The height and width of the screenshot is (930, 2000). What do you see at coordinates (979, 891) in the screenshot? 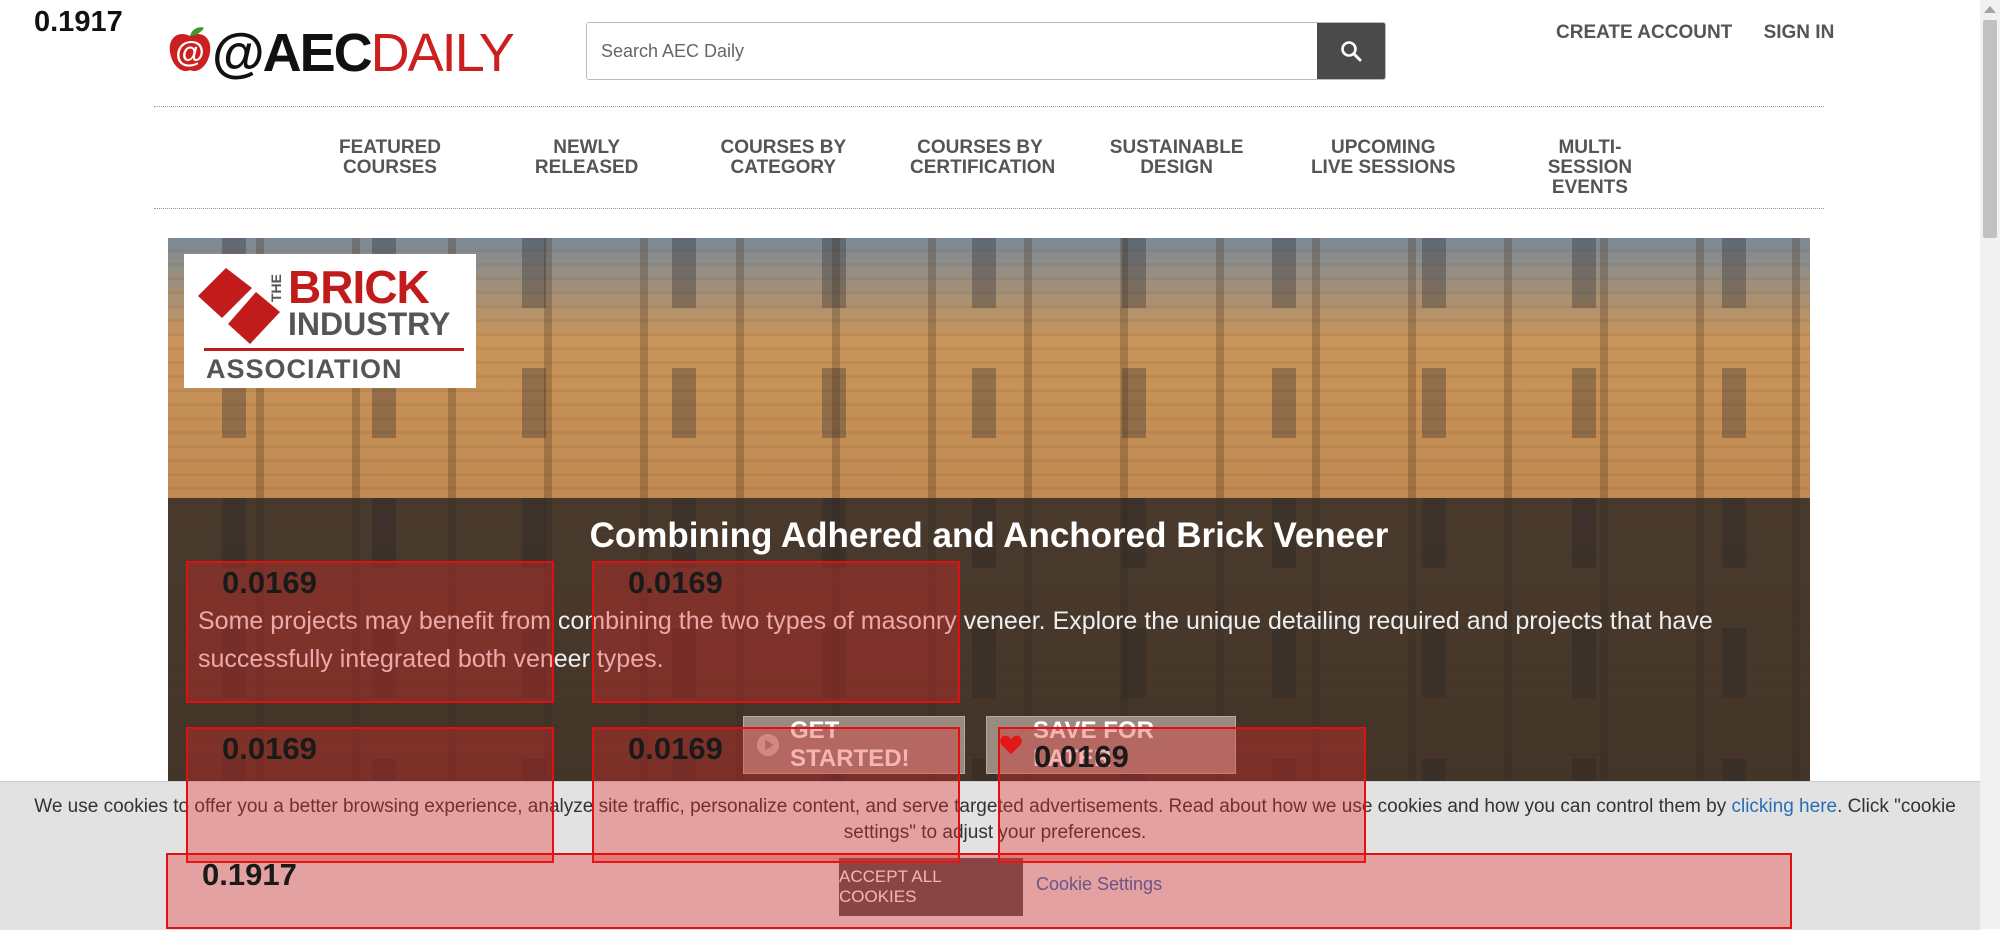
I see `annotation-box: 0.1917` at bounding box center [979, 891].